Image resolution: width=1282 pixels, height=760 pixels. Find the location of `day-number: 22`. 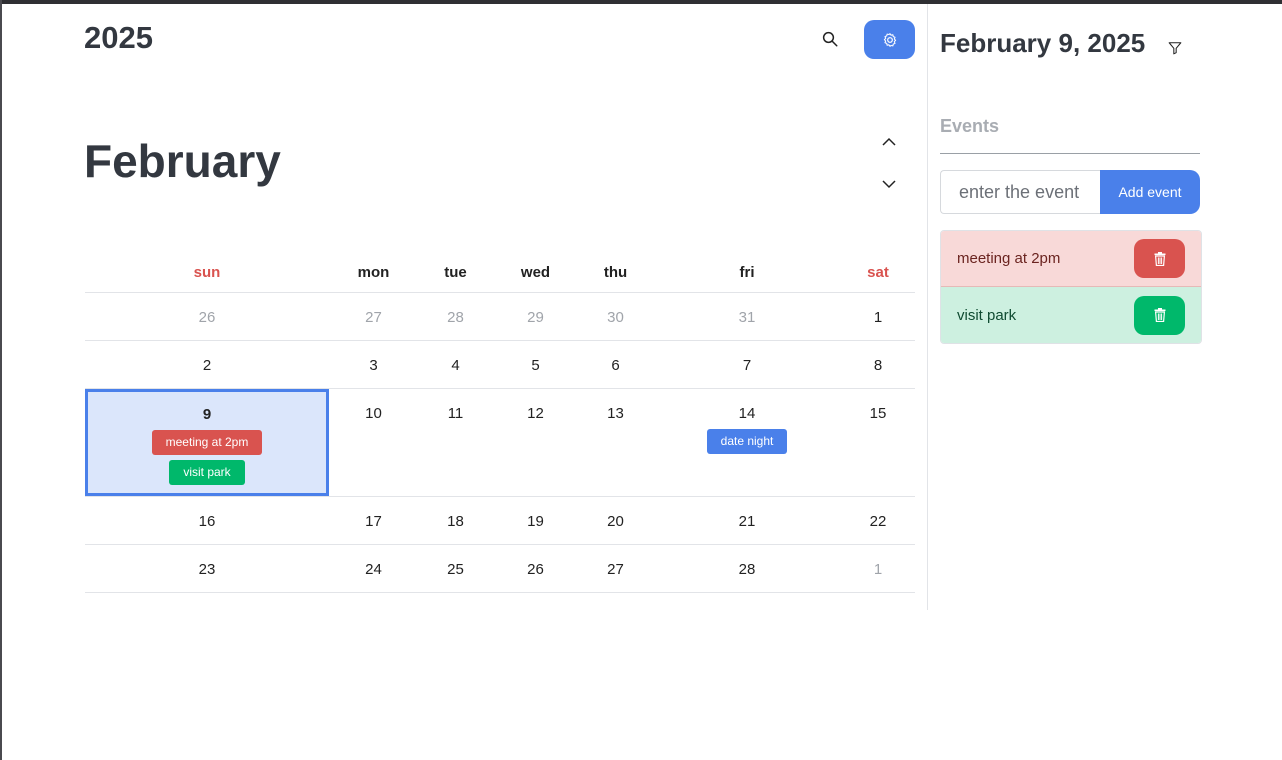

day-number: 22 is located at coordinates (878, 521).